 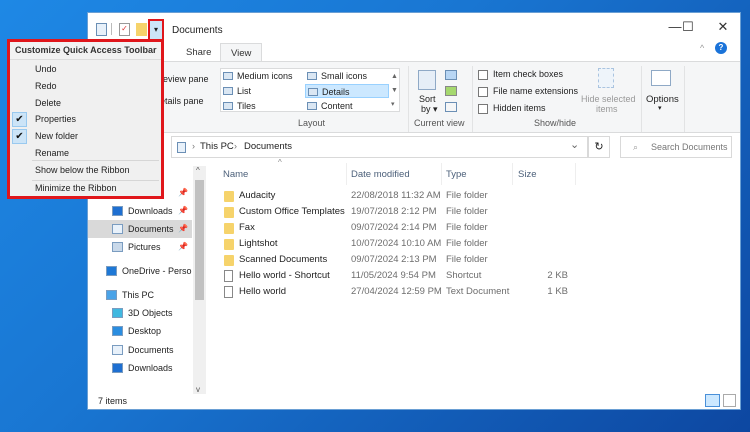 What do you see at coordinates (140, 229) in the screenshot?
I see `nav-item-documents: Documents 📌` at bounding box center [140, 229].